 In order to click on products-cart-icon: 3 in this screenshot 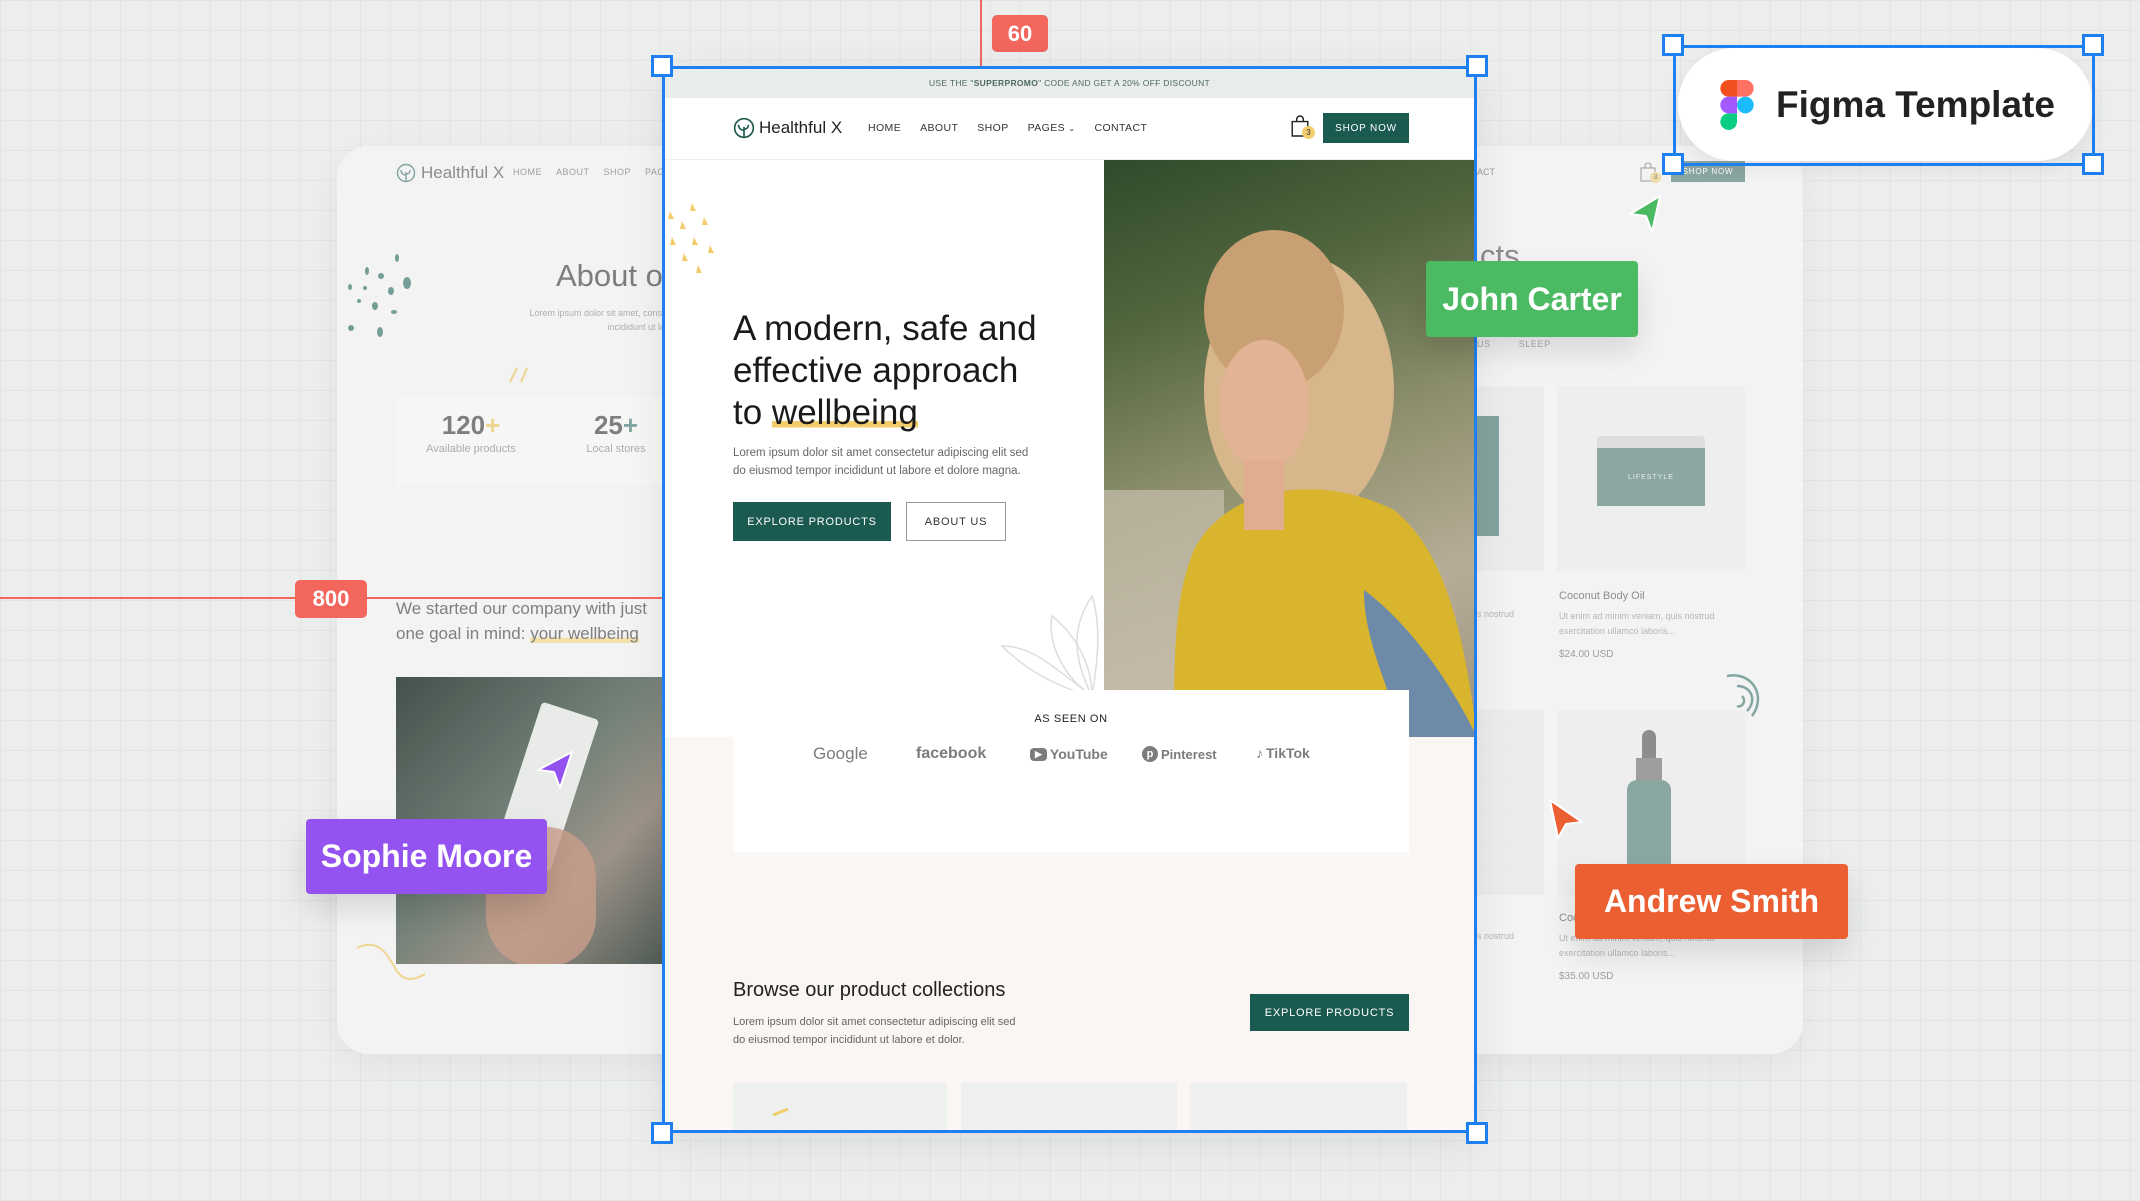, I will do `click(1650, 174)`.